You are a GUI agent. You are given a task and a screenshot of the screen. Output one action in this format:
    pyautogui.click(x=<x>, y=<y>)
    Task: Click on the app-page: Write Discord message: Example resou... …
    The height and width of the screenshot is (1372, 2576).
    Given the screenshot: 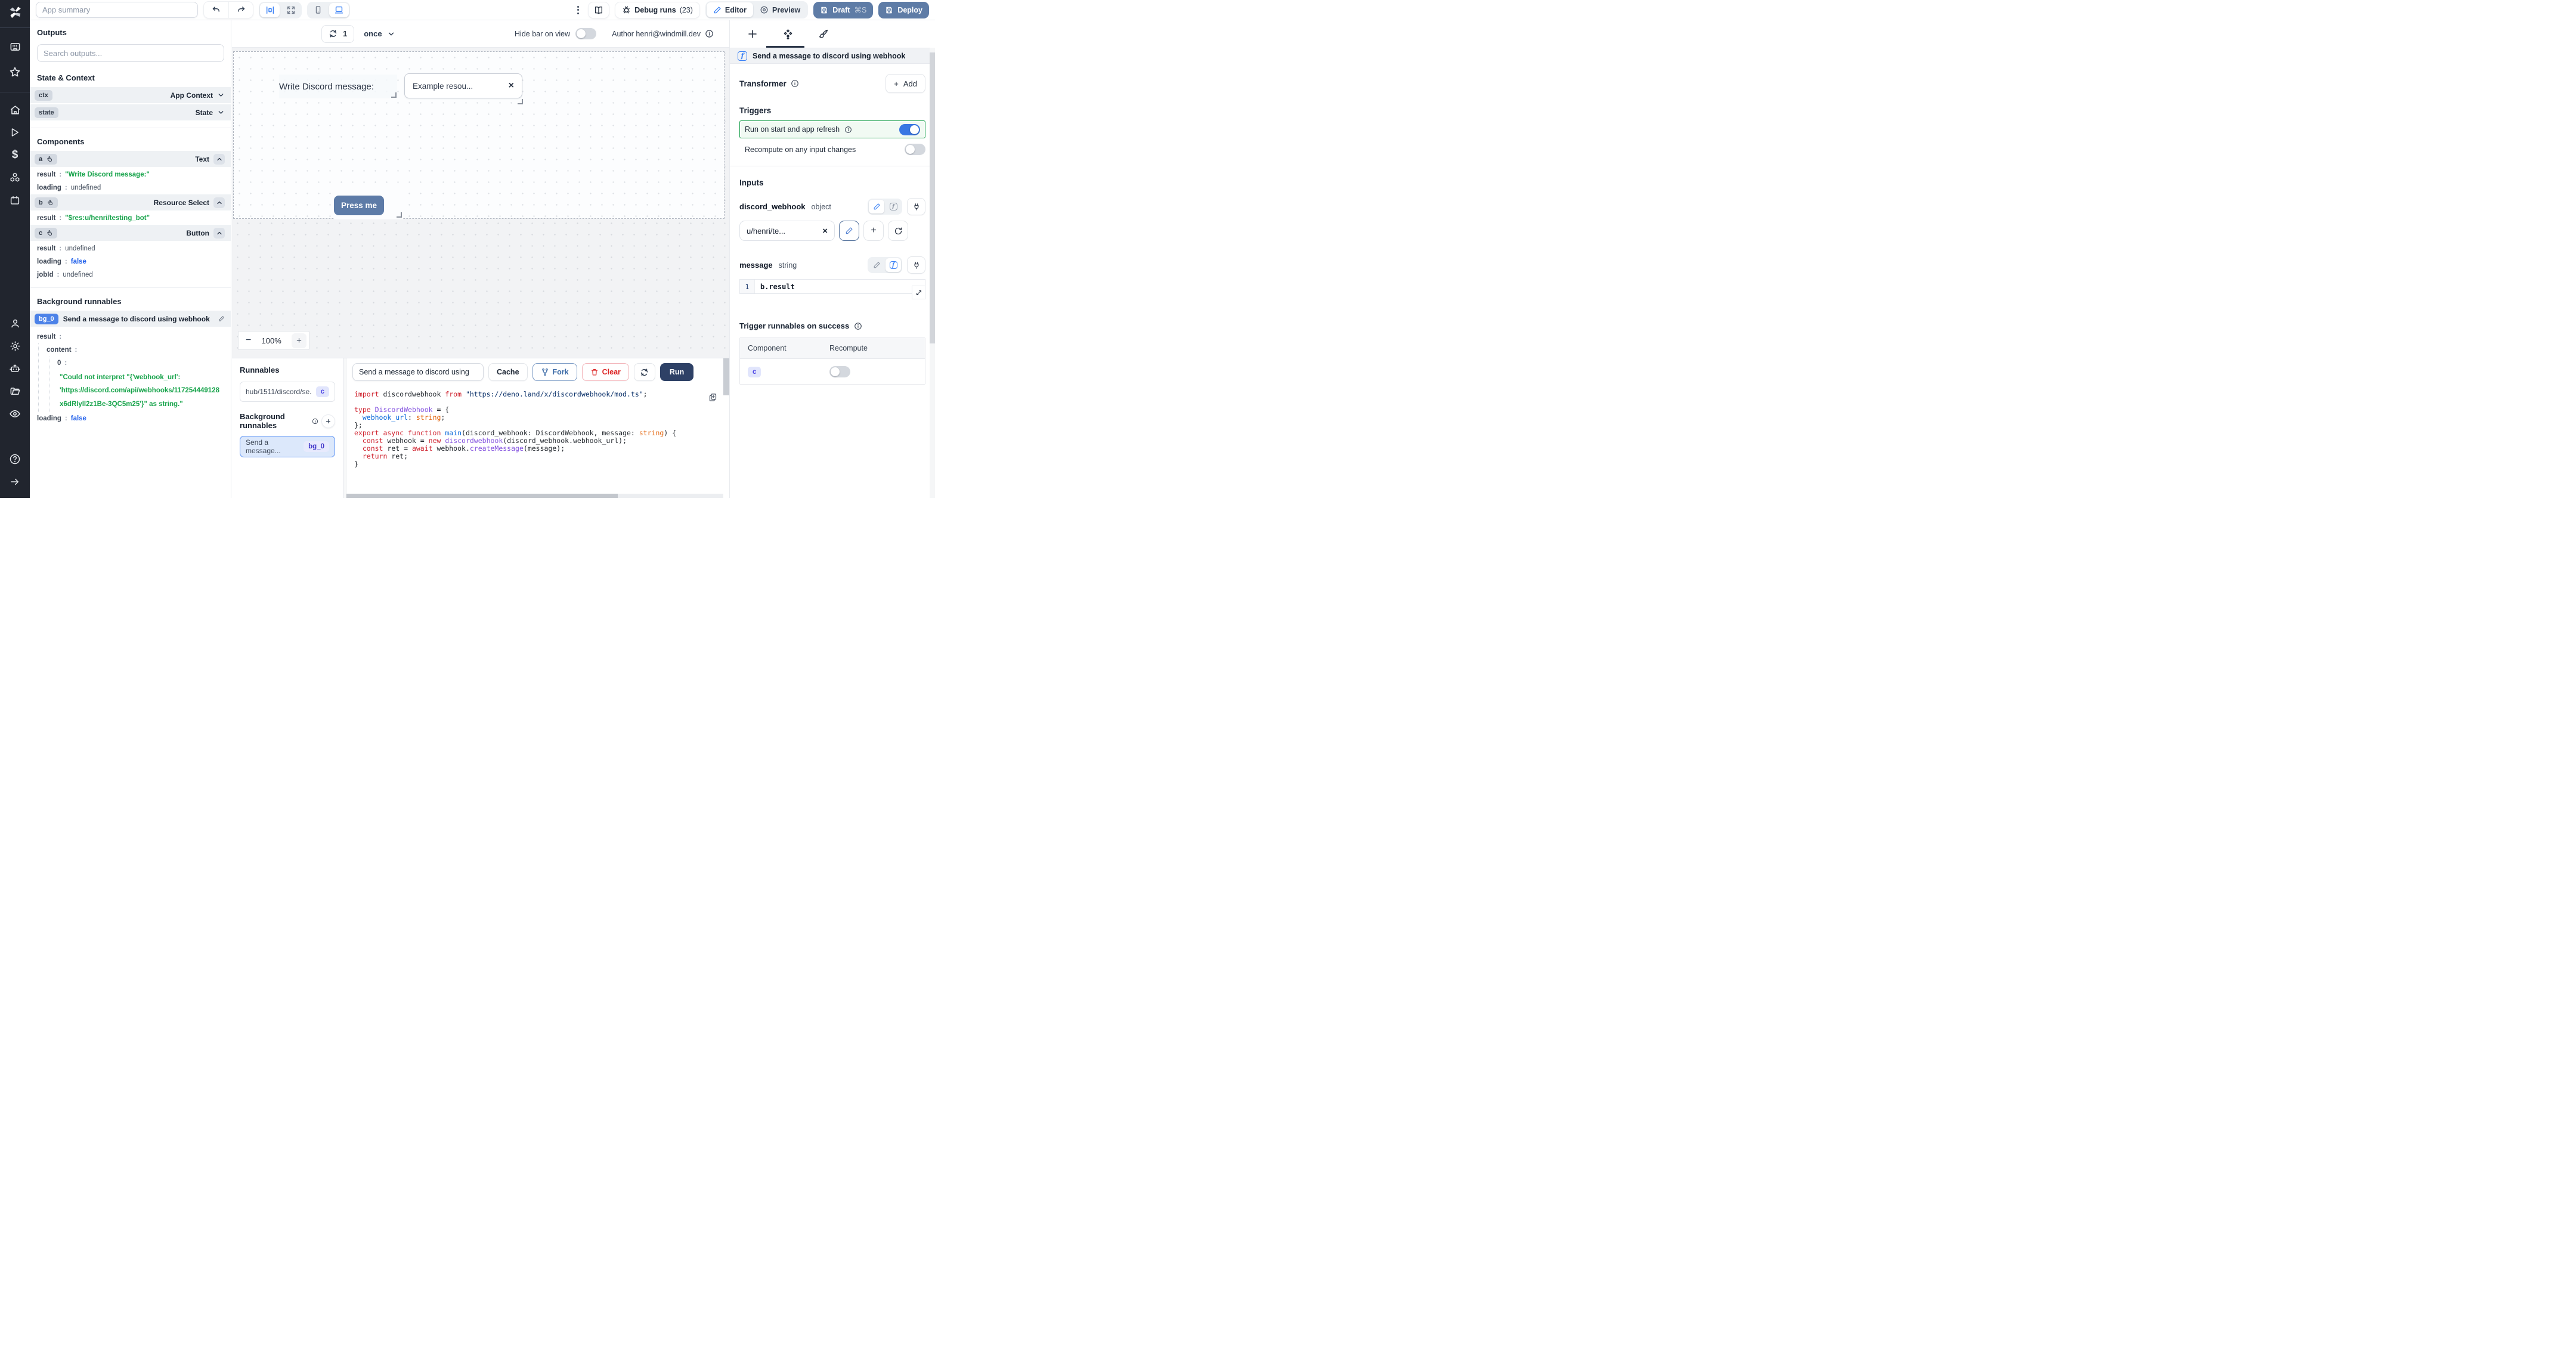 What is the action you would take?
    pyautogui.click(x=479, y=135)
    